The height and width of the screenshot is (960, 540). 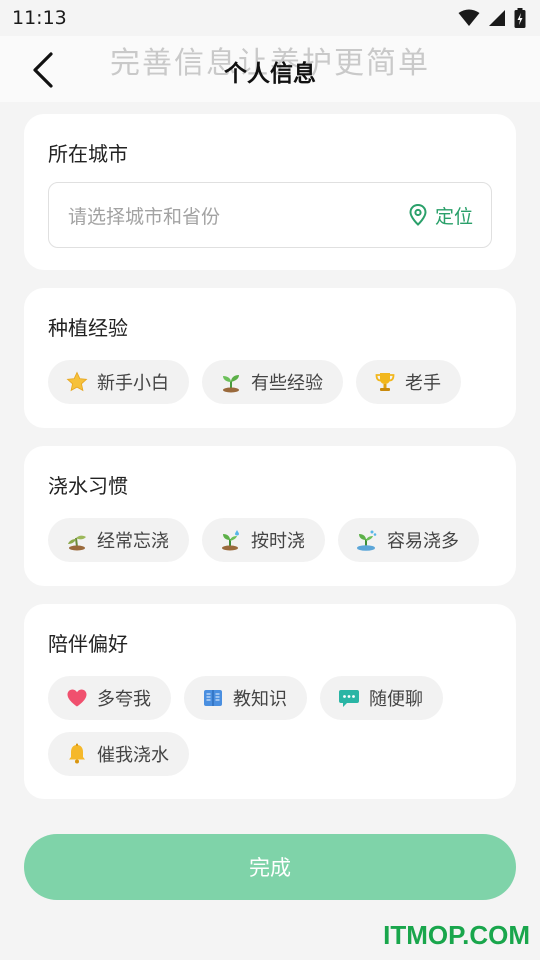 What do you see at coordinates (418, 215) in the screenshot?
I see `location-pin-icon` at bounding box center [418, 215].